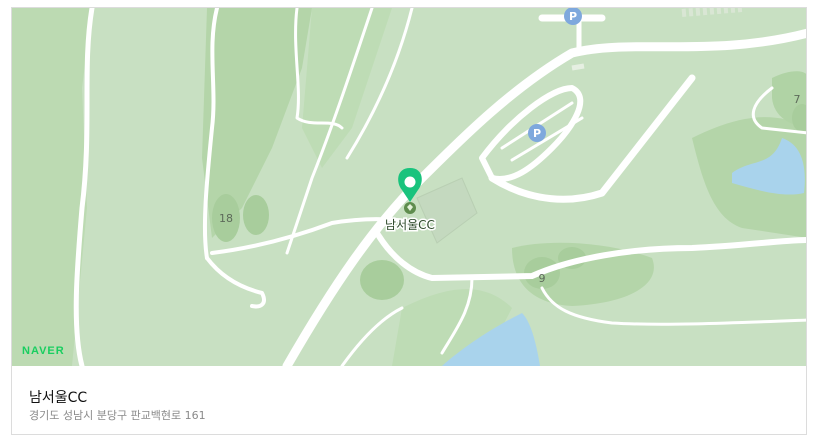 The image size is (813, 442). What do you see at coordinates (117, 415) in the screenshot?
I see `place-address: 경기도 성남시 분당구 판교백현로 161` at bounding box center [117, 415].